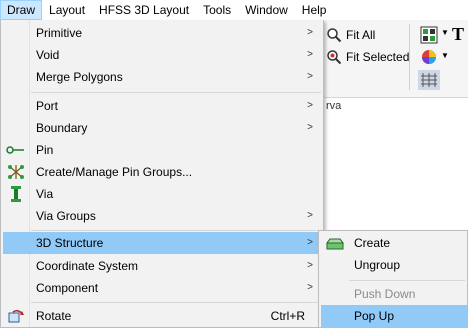 The height and width of the screenshot is (328, 468). What do you see at coordinates (162, 77) in the screenshot?
I see `menu-item-merge-polygons: Merge Polygons >` at bounding box center [162, 77].